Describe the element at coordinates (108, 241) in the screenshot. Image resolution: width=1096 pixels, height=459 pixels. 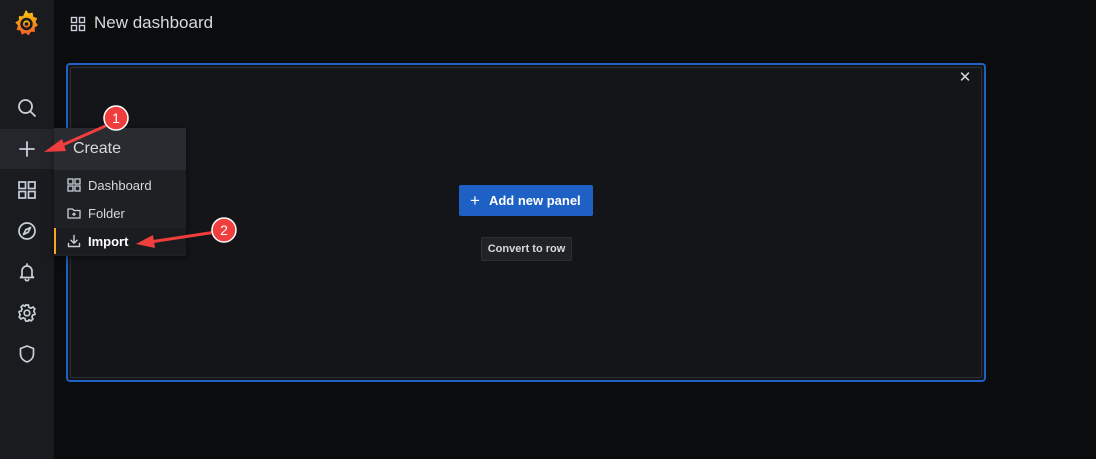
I see `menu-item-label: Import` at that location.